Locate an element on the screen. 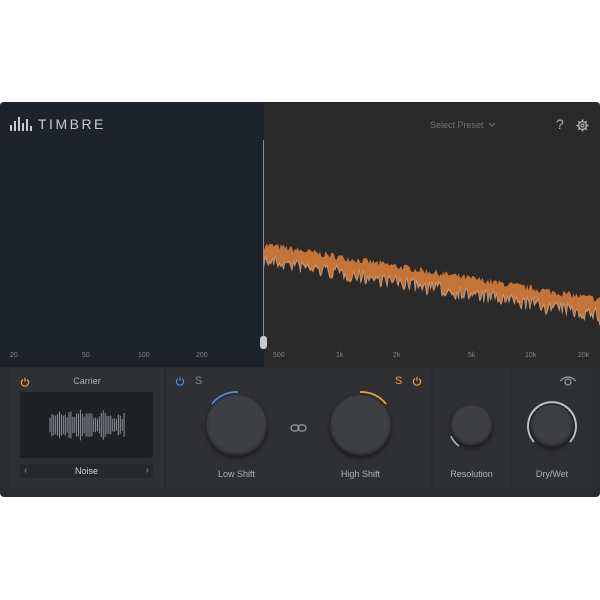  low-solo-button: S is located at coordinates (198, 381).